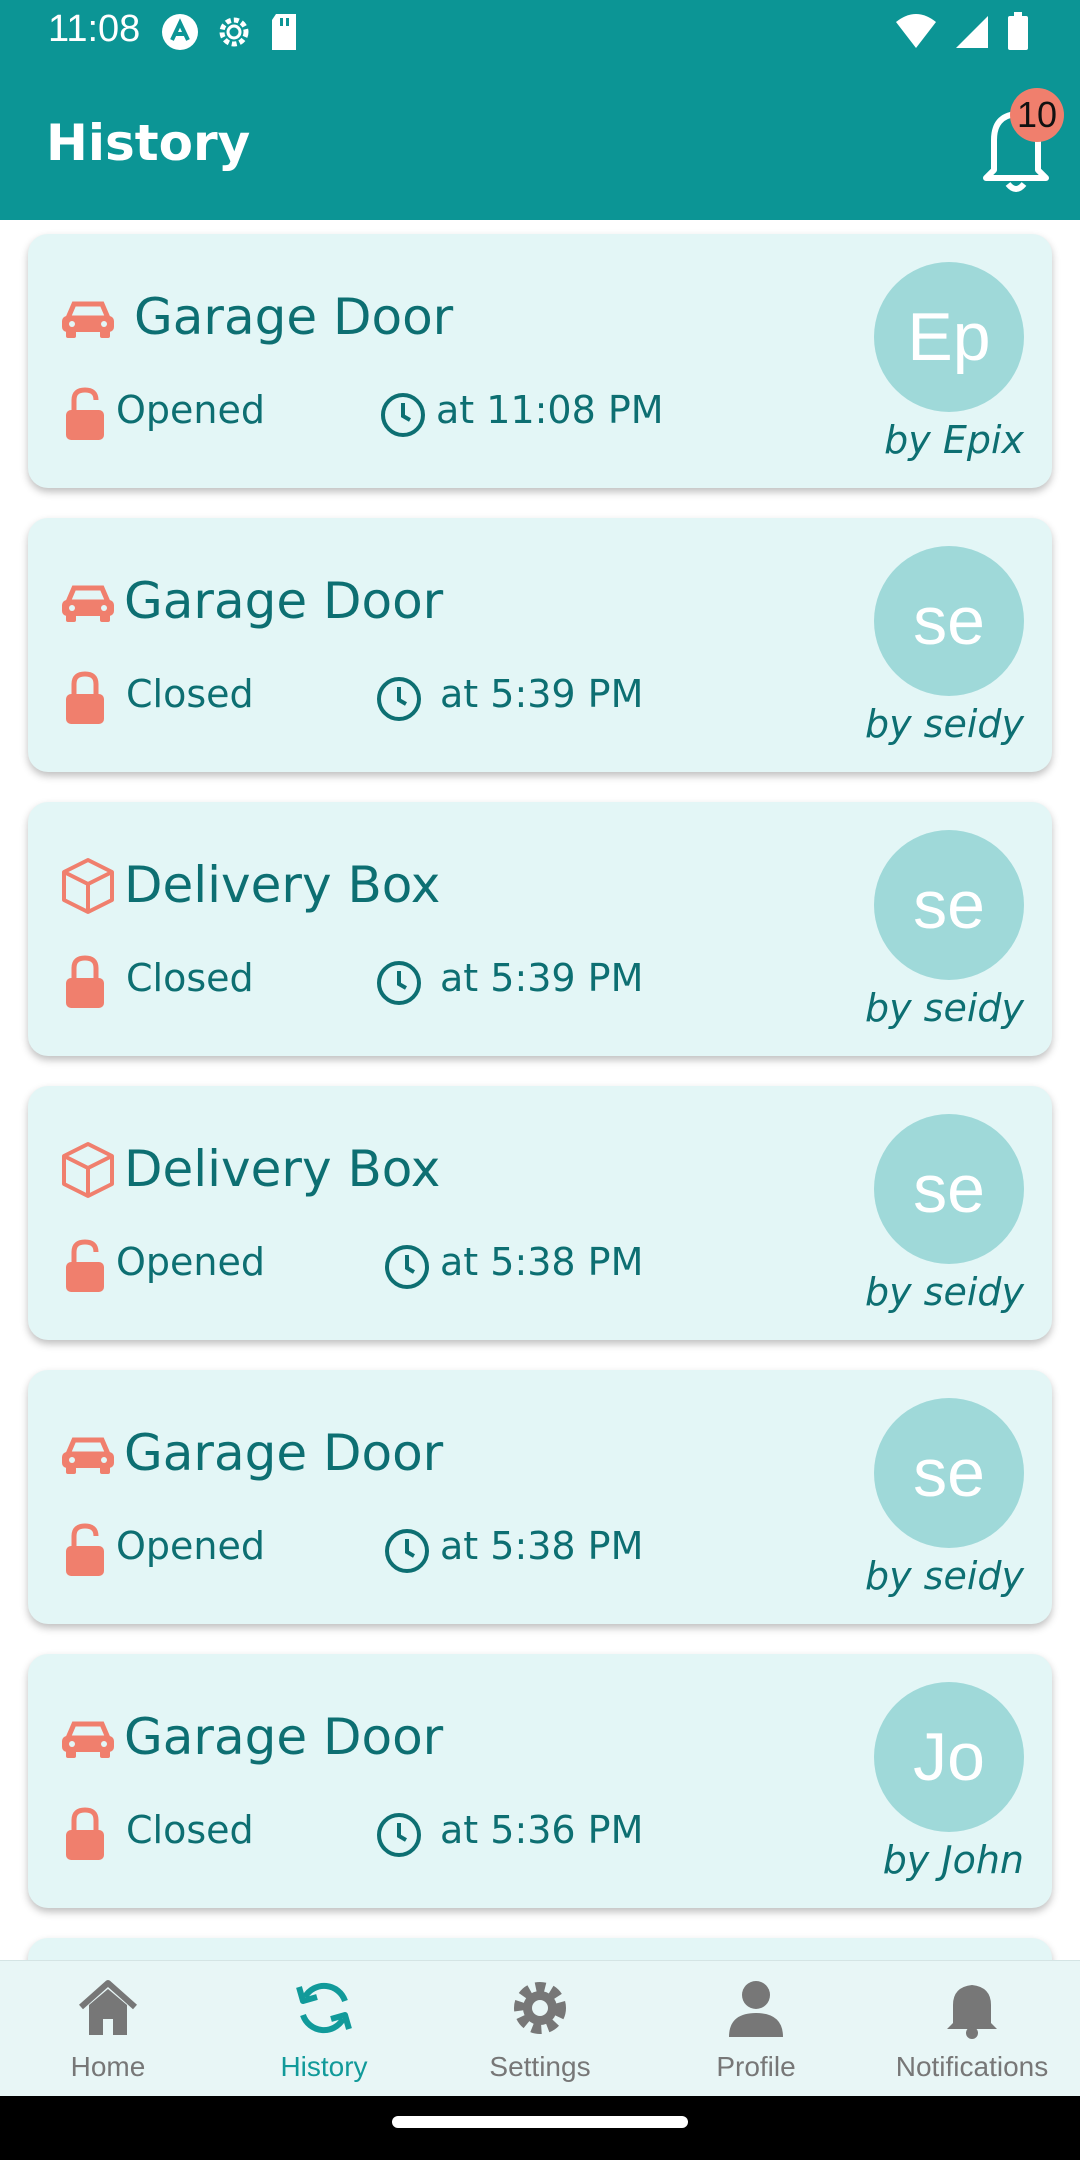  I want to click on cell-signal-icon, so click(972, 32).